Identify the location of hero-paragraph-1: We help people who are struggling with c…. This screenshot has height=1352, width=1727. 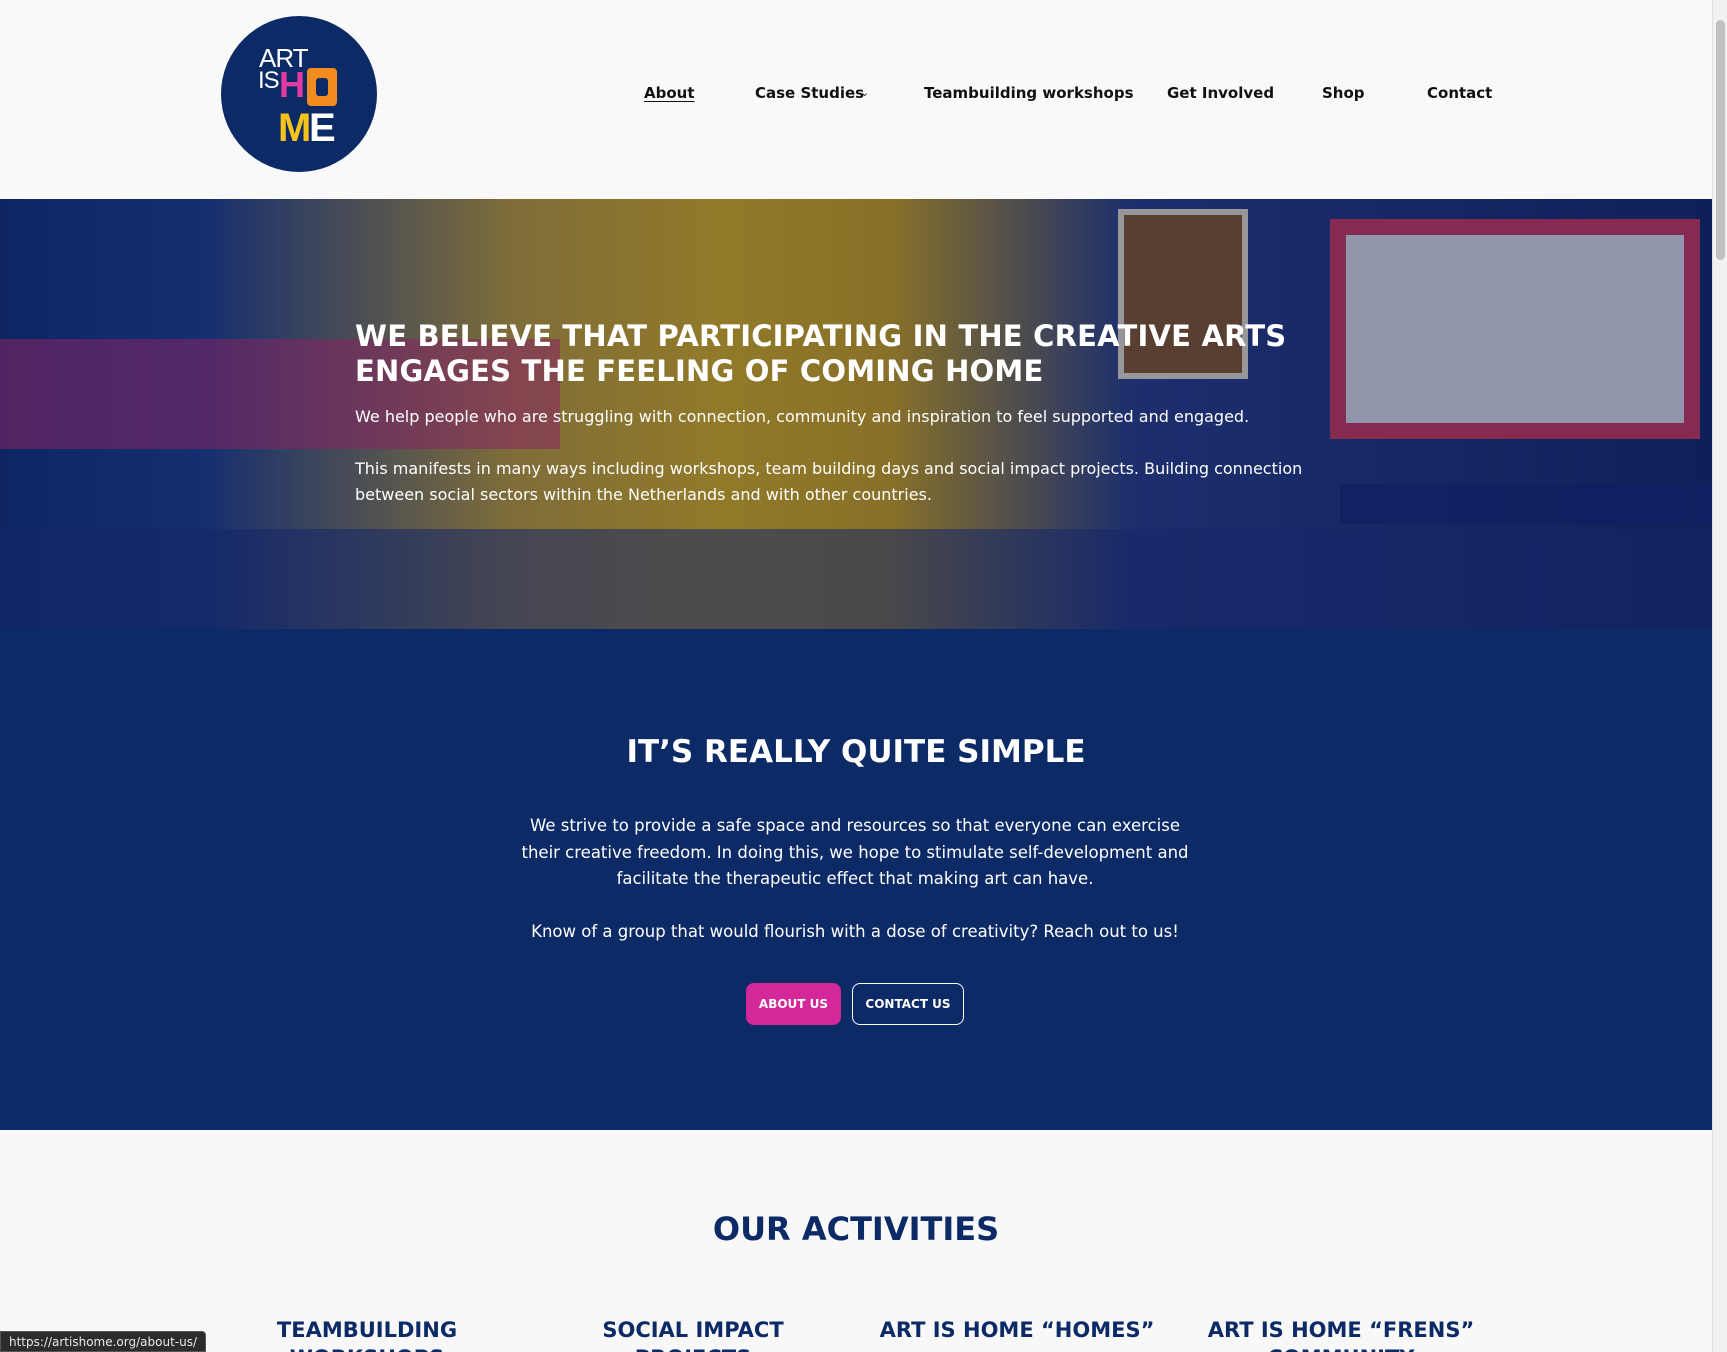
(802, 416).